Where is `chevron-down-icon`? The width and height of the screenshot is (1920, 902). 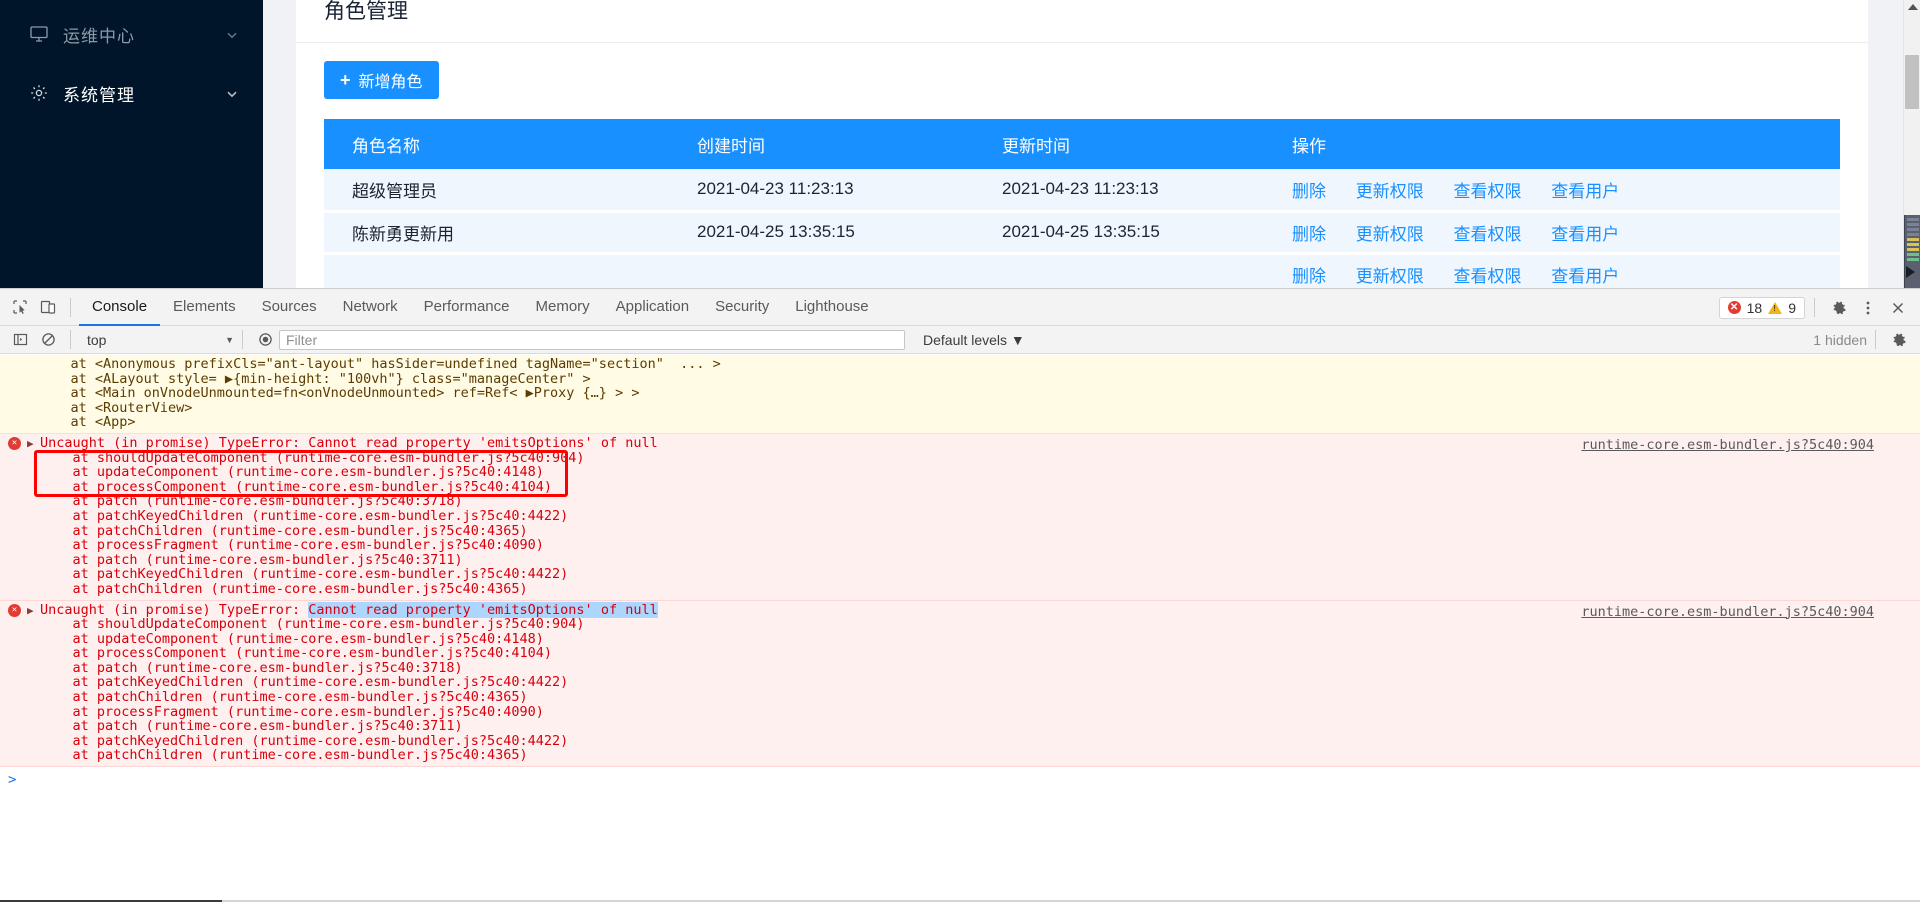 chevron-down-icon is located at coordinates (232, 93).